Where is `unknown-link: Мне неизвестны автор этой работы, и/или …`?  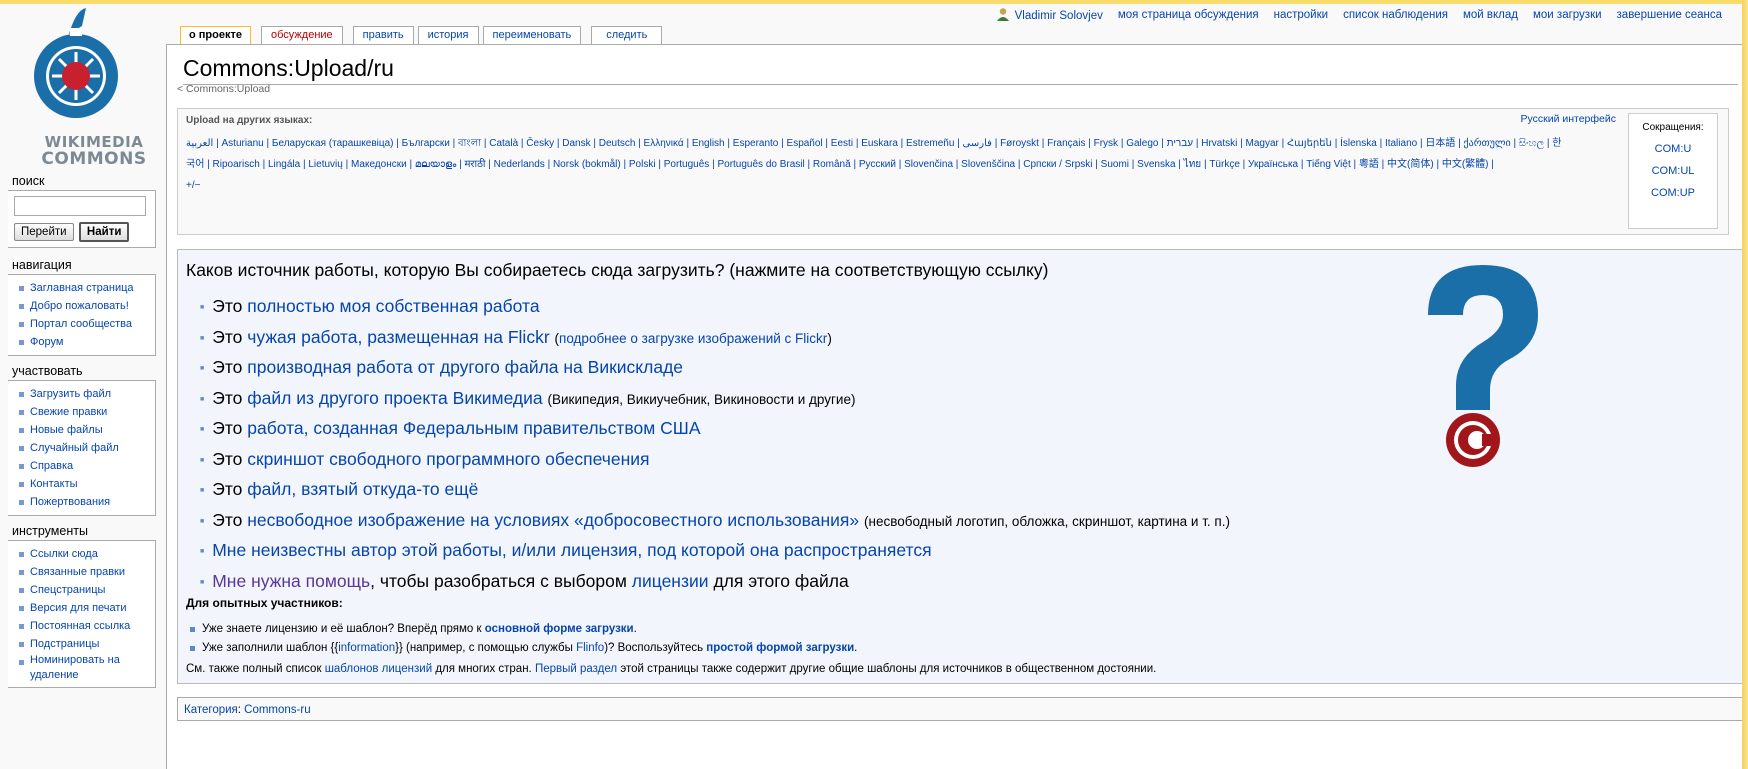 unknown-link: Мне неизвестны автор этой работы, и/или … is located at coordinates (571, 550).